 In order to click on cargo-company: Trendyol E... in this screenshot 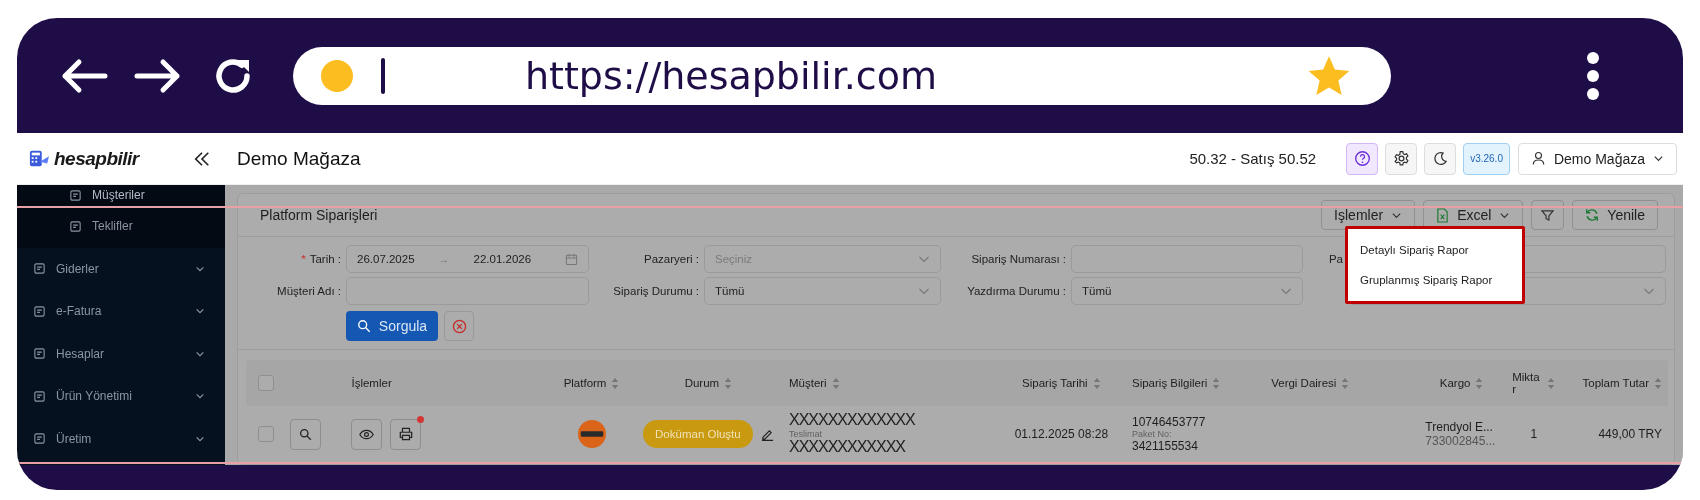, I will do `click(1459, 427)`.